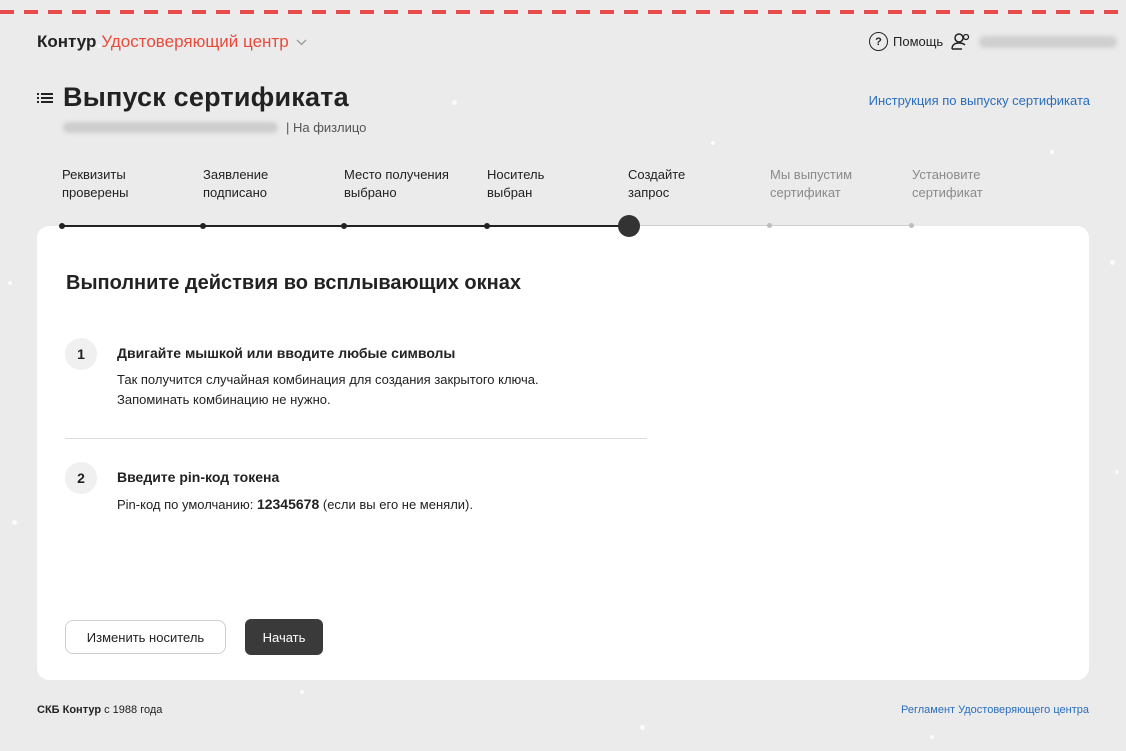 This screenshot has width=1126, height=751. Describe the element at coordinates (145, 637) in the screenshot. I see `change-token-button: Изменить носитель` at that location.